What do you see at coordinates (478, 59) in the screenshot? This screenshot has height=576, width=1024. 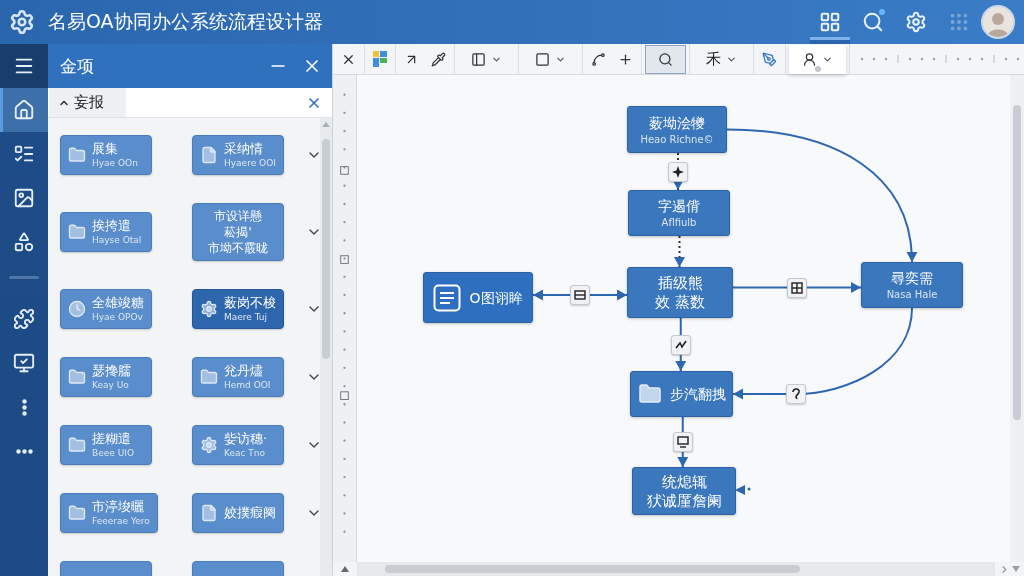 I see `panel-icon` at bounding box center [478, 59].